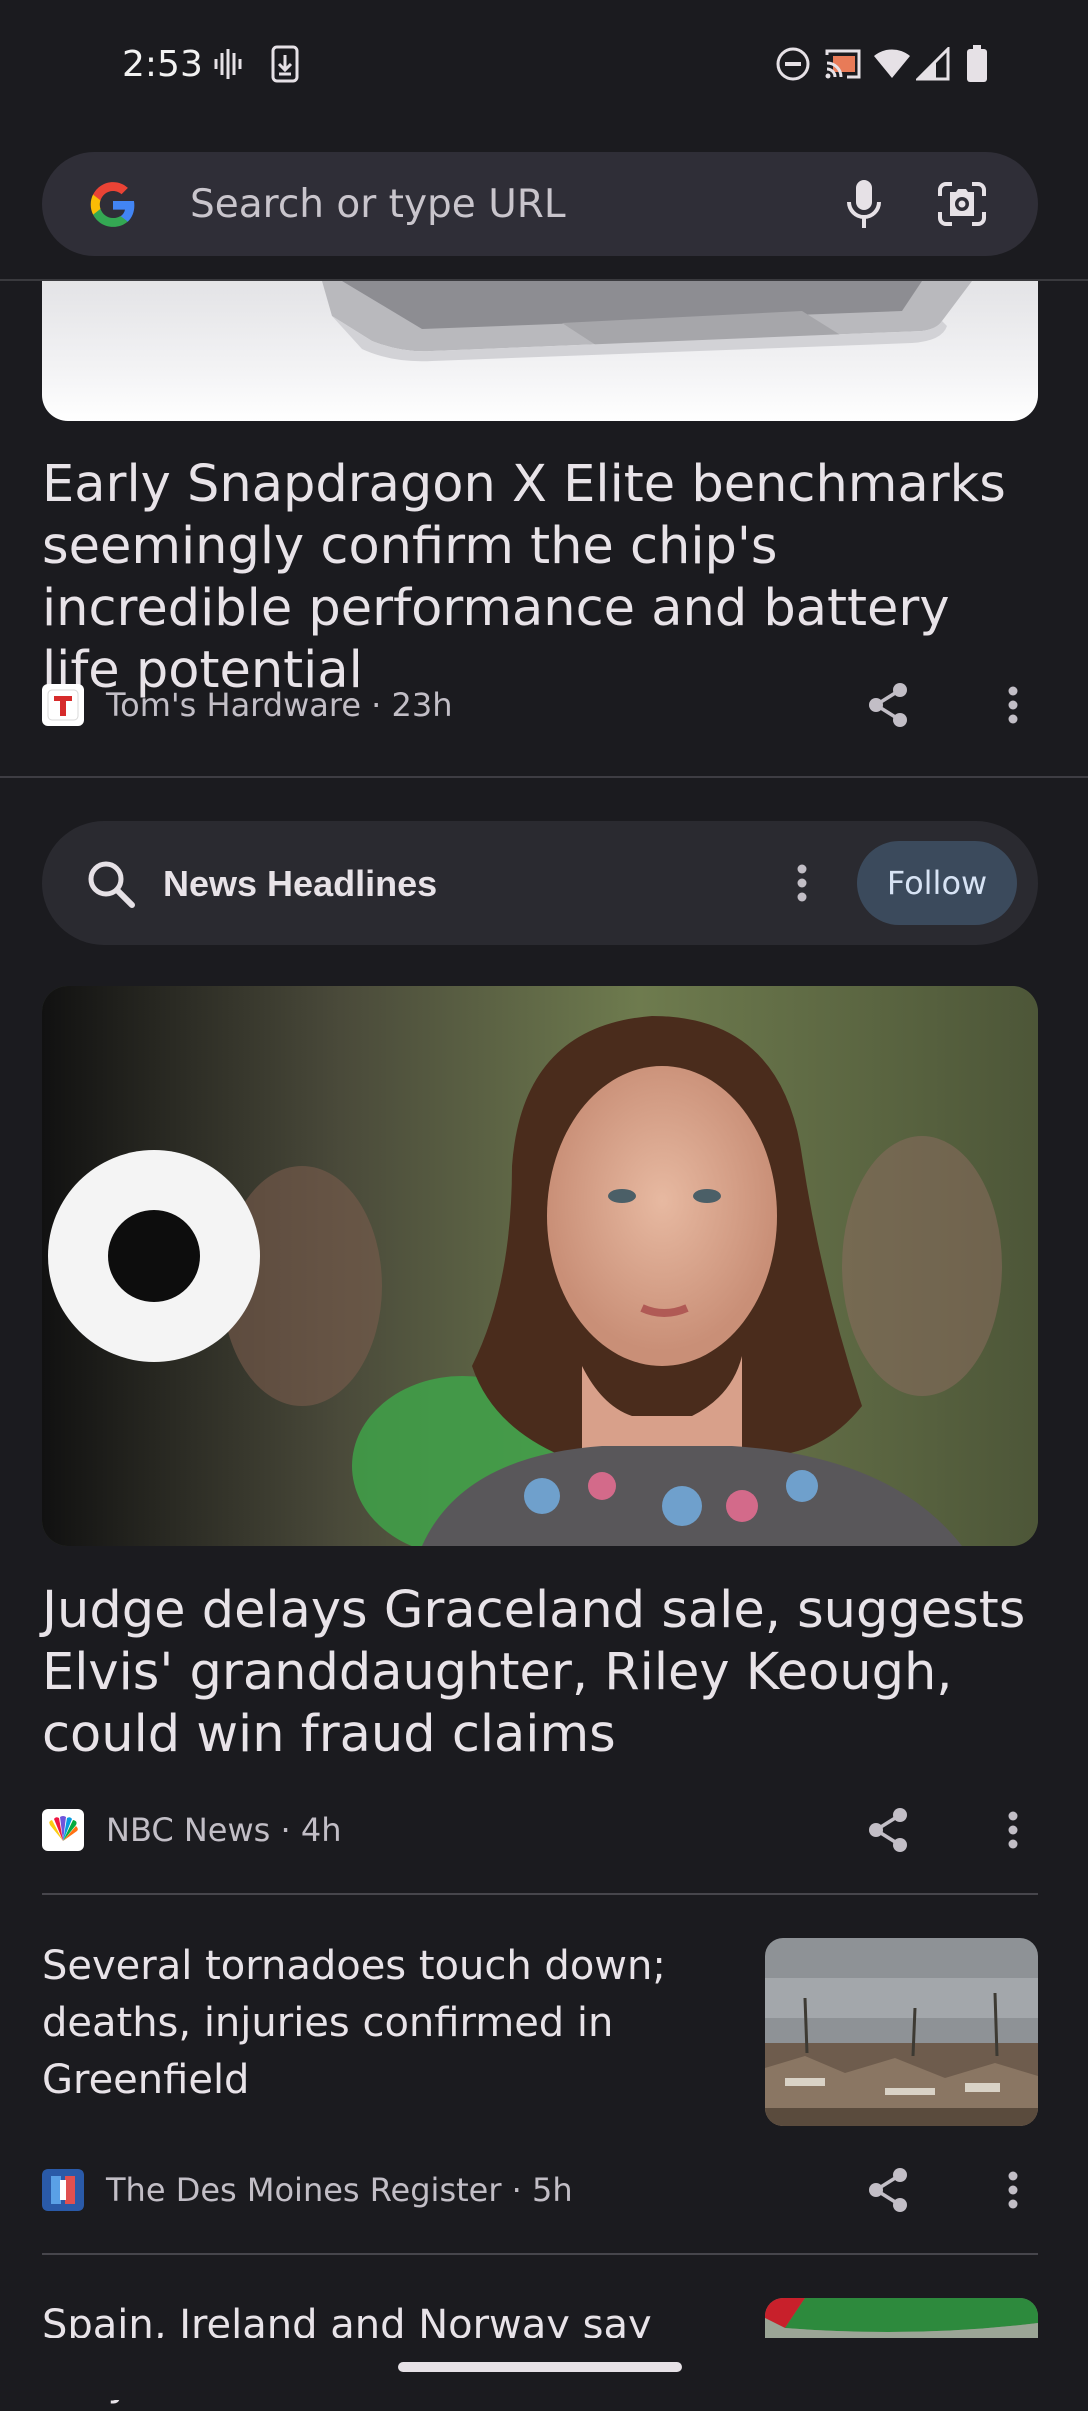  Describe the element at coordinates (843, 64) in the screenshot. I see `cast-icon` at that location.